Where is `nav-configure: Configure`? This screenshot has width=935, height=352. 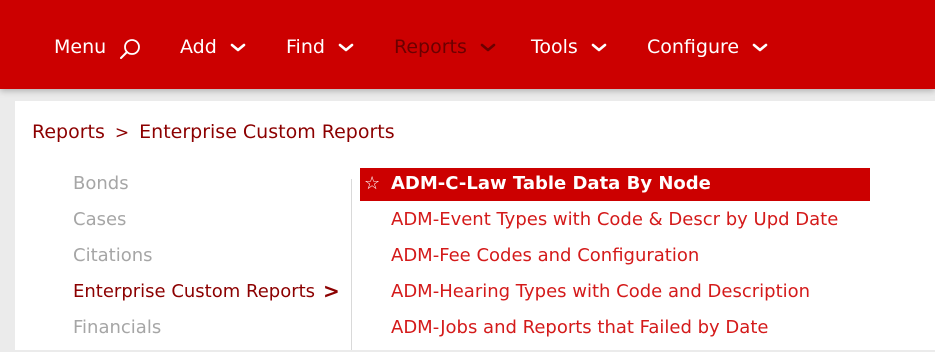 nav-configure: Configure is located at coordinates (708, 47).